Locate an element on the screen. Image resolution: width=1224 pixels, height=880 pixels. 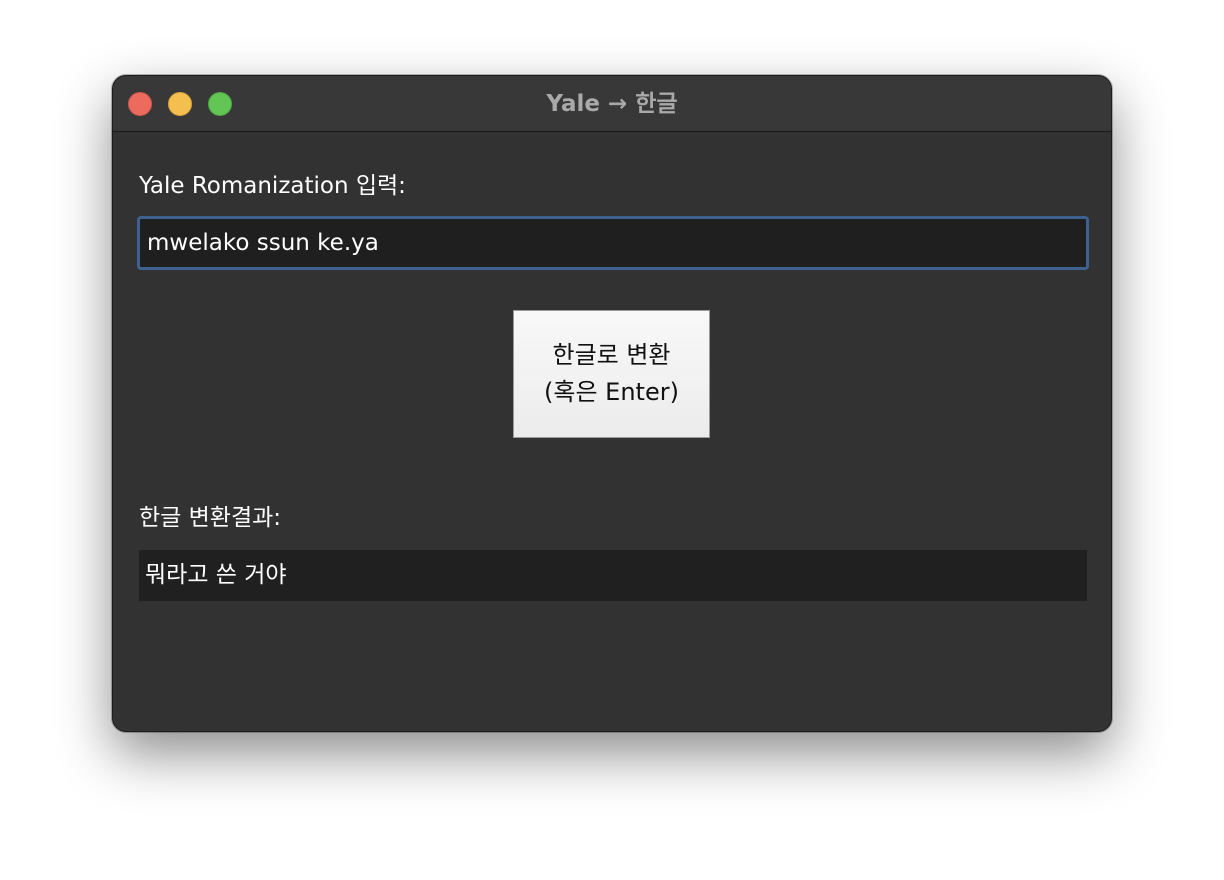
yale-input-field is located at coordinates (613, 243).